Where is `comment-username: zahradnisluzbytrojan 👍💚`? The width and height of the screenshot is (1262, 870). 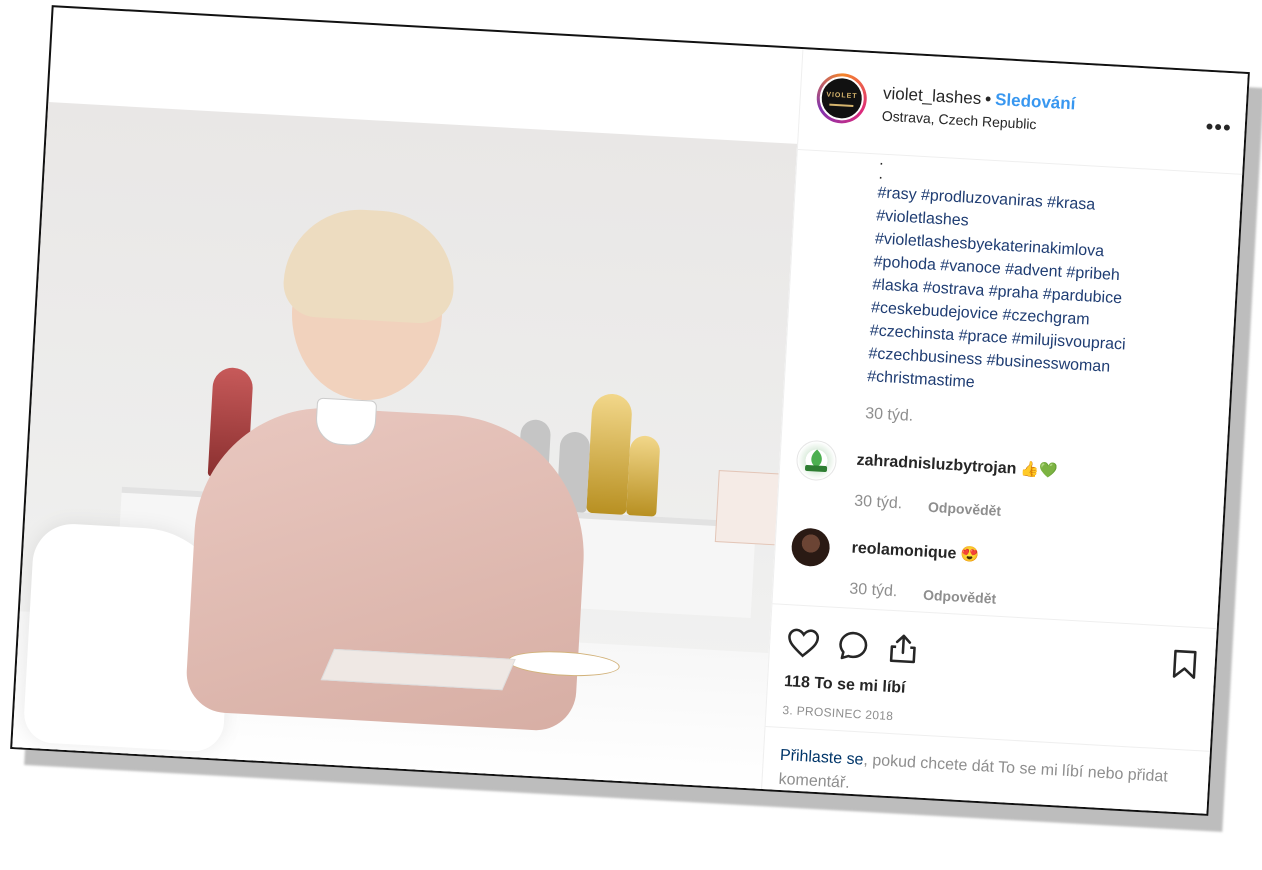 comment-username: zahradnisluzbytrojan 👍💚 is located at coordinates (957, 466).